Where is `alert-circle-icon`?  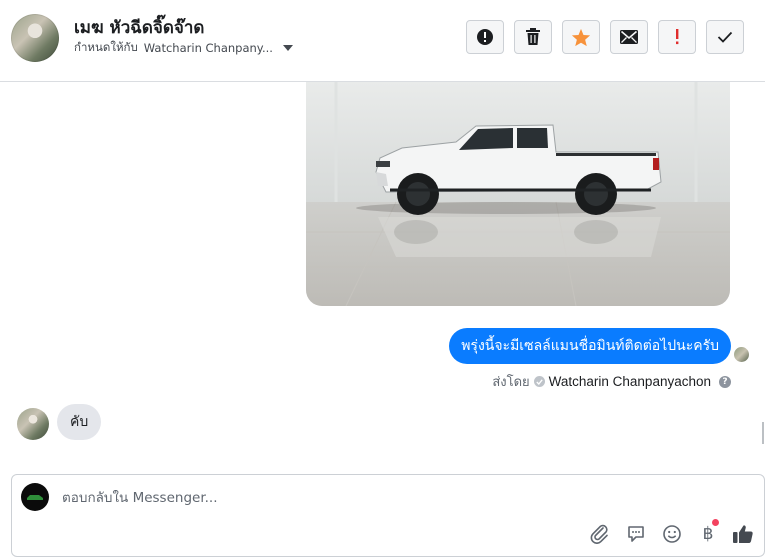
alert-circle-icon is located at coordinates (485, 37).